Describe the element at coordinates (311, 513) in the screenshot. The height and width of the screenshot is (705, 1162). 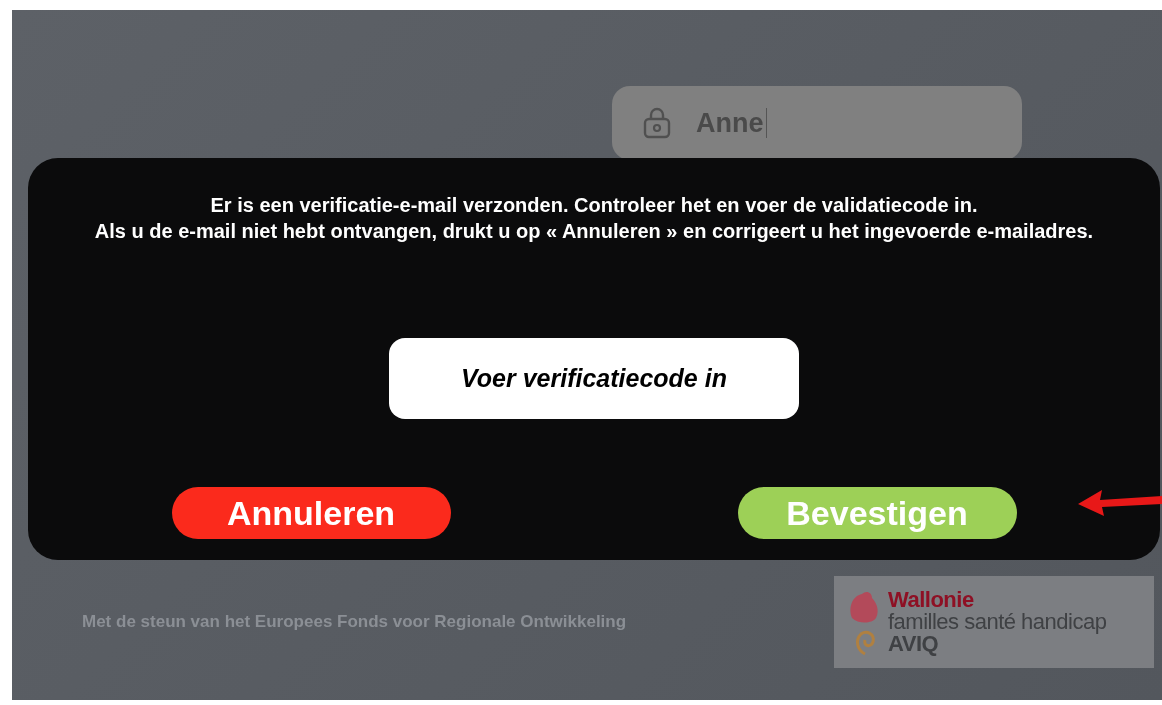
I see `cancel-button: Annuleren` at that location.